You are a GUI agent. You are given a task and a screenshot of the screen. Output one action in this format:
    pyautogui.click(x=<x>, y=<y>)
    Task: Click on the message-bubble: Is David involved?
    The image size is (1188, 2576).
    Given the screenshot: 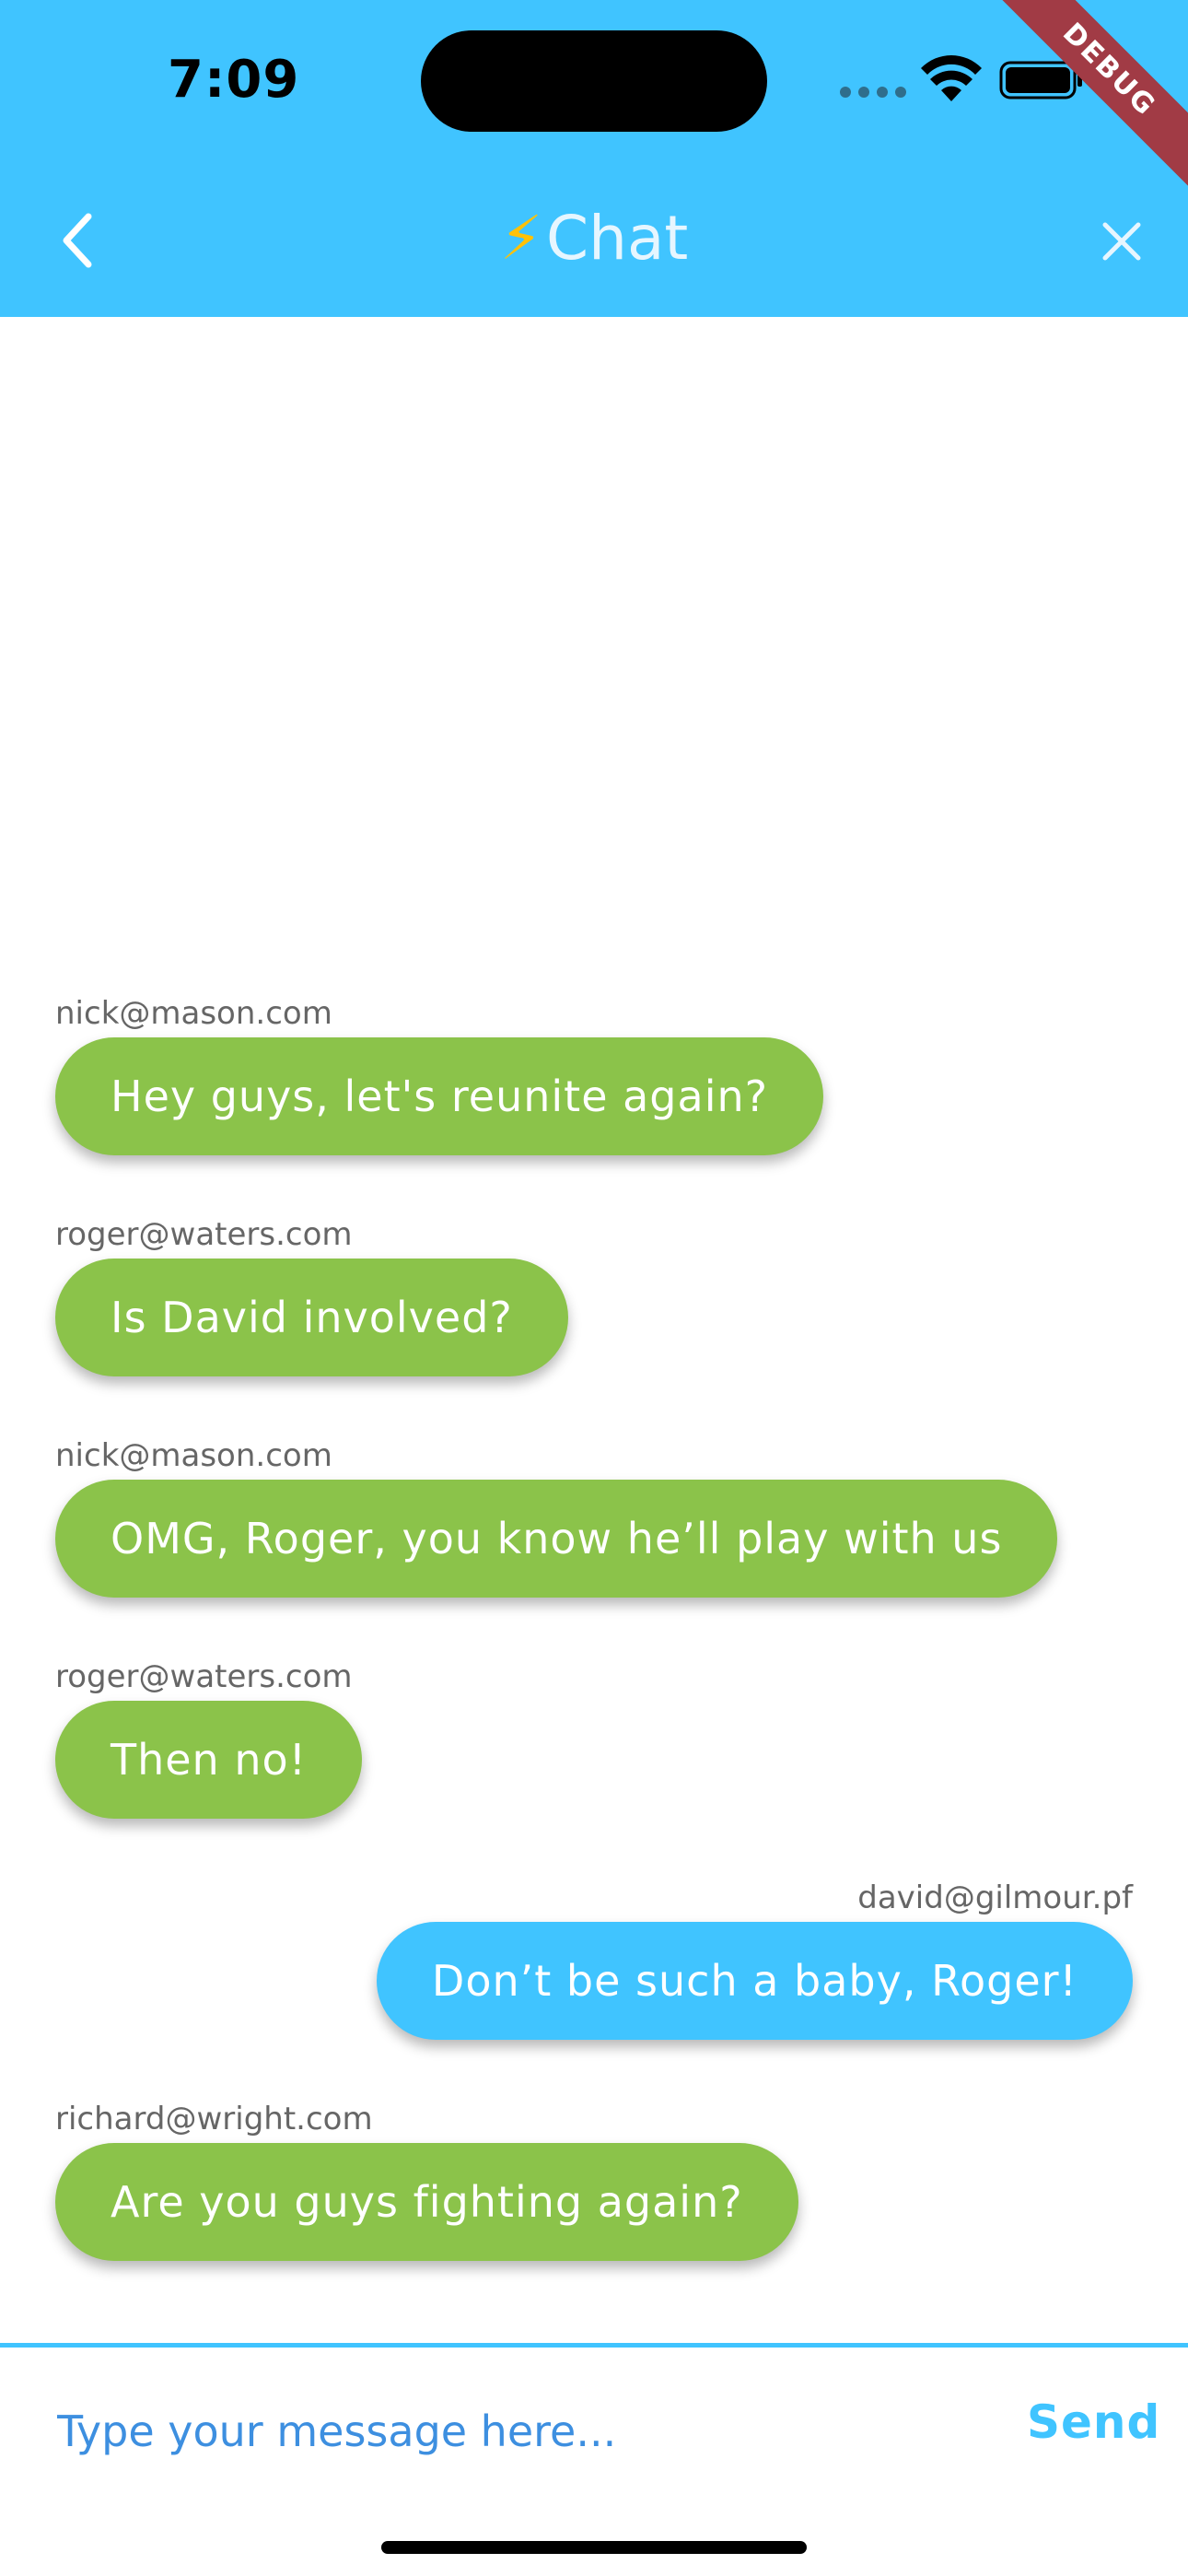 What is the action you would take?
    pyautogui.click(x=311, y=1317)
    